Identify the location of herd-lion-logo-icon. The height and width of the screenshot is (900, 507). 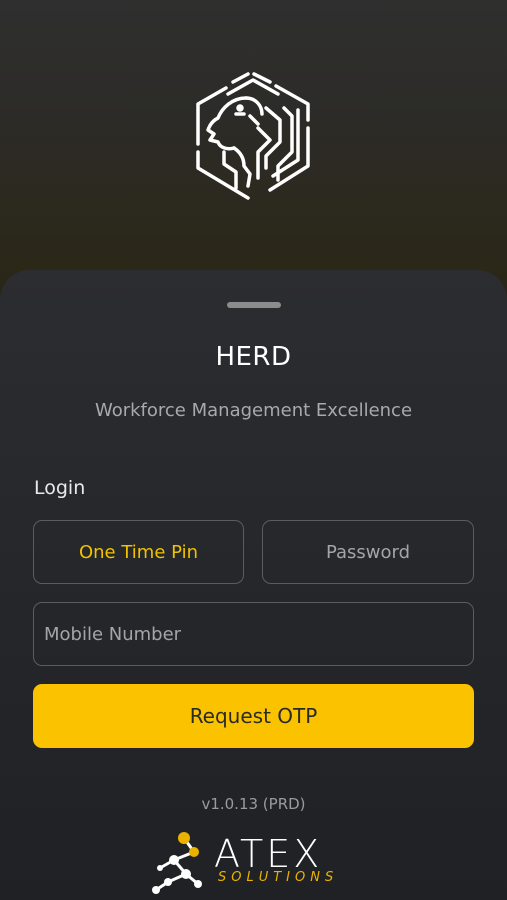
(253, 136).